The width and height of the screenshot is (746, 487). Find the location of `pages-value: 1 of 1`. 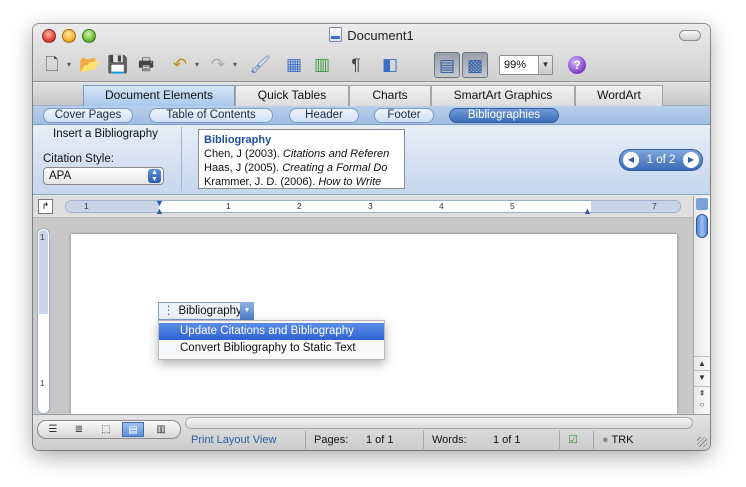

pages-value: 1 of 1 is located at coordinates (380, 440).